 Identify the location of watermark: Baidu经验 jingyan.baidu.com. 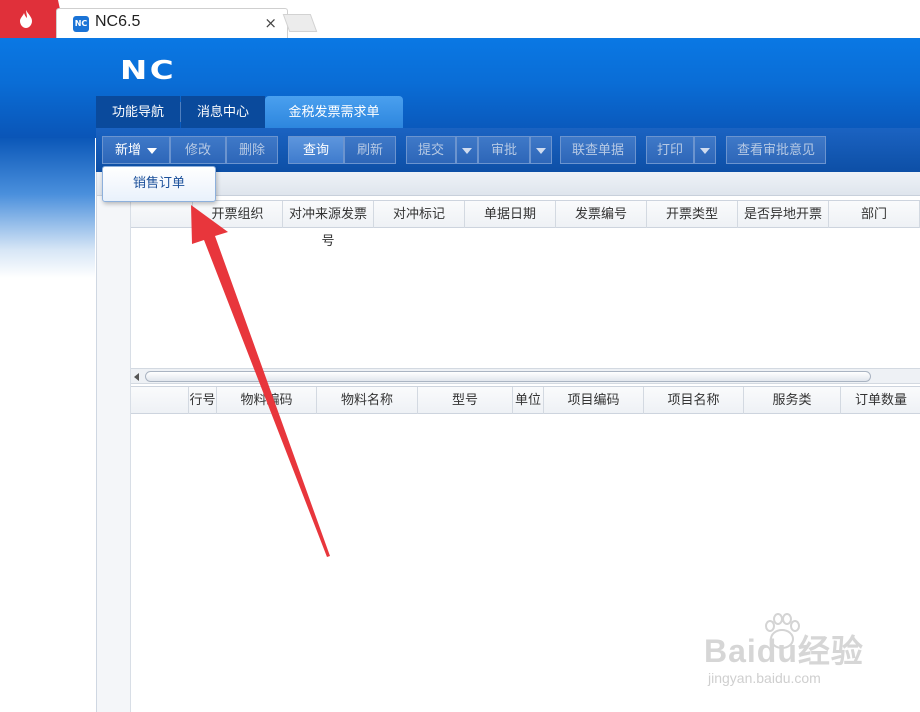
(804, 652).